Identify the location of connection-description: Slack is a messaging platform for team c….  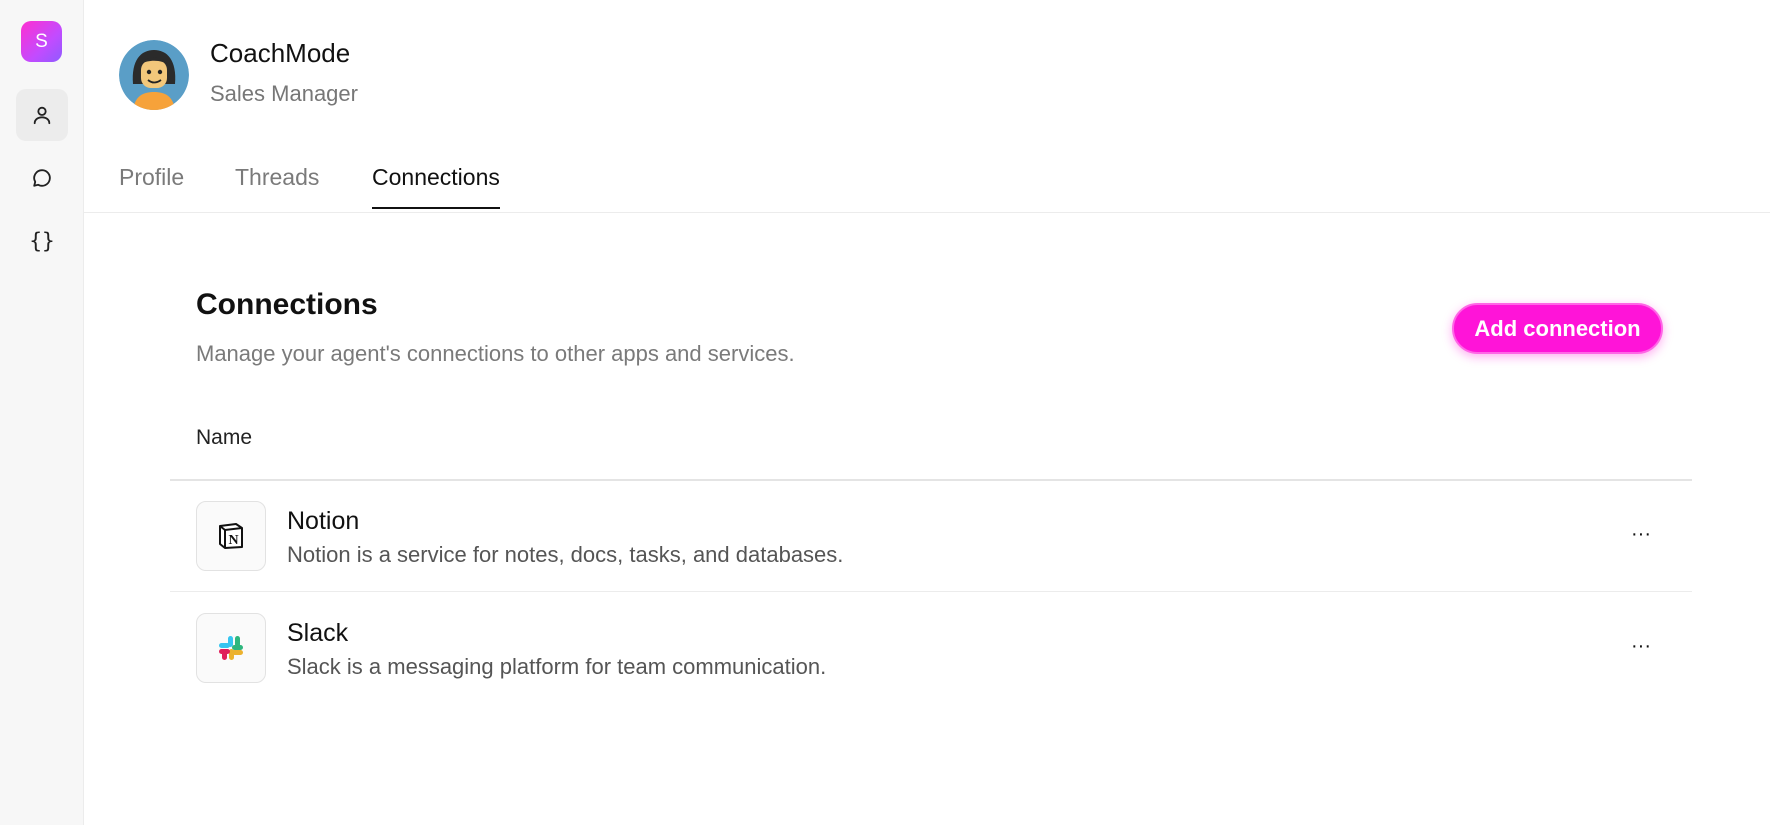
(557, 666).